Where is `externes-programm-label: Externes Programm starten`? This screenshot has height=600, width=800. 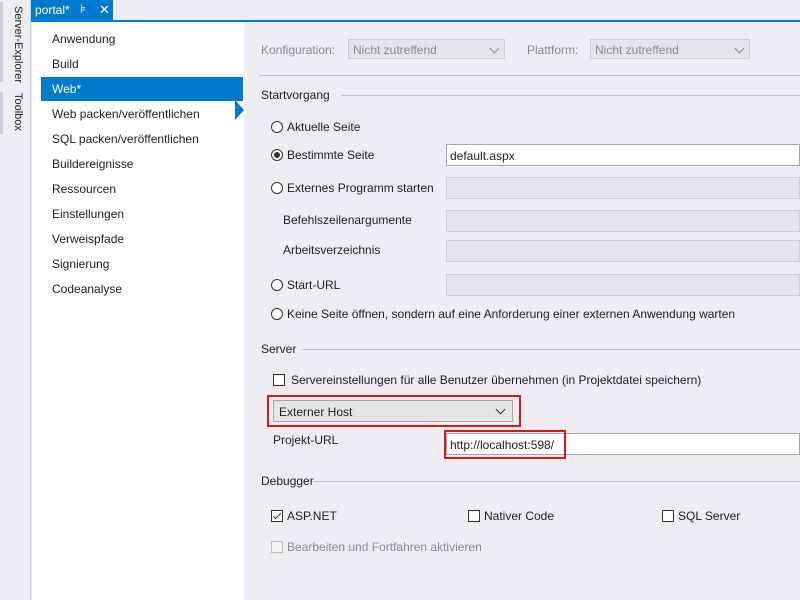 externes-programm-label: Externes Programm starten is located at coordinates (360, 188).